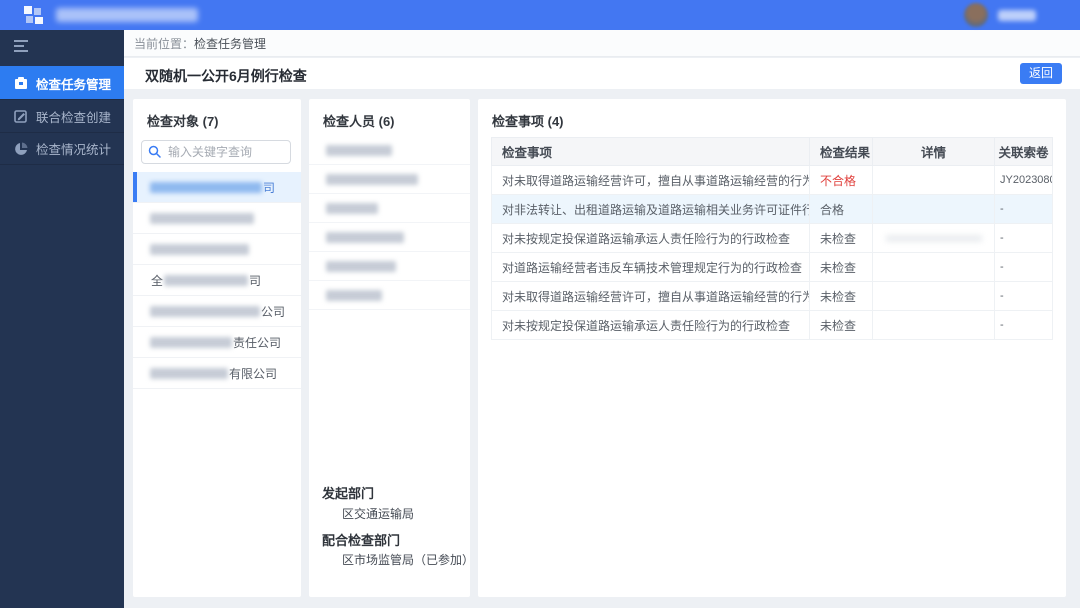 The image size is (1080, 608). I want to click on sidebar-item-label: 联合检查创建, so click(74, 117).